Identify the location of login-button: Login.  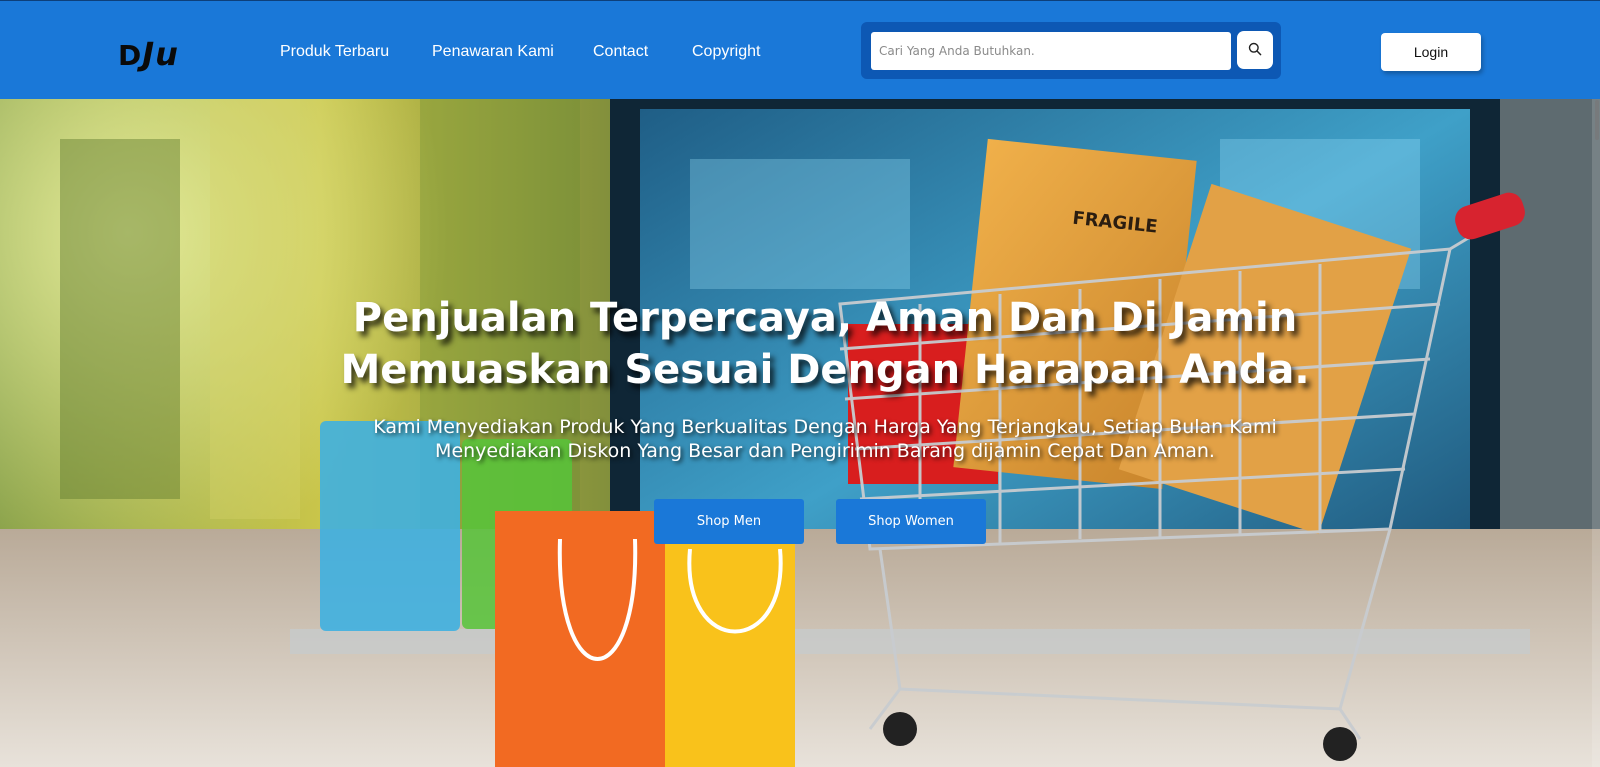
(1431, 52).